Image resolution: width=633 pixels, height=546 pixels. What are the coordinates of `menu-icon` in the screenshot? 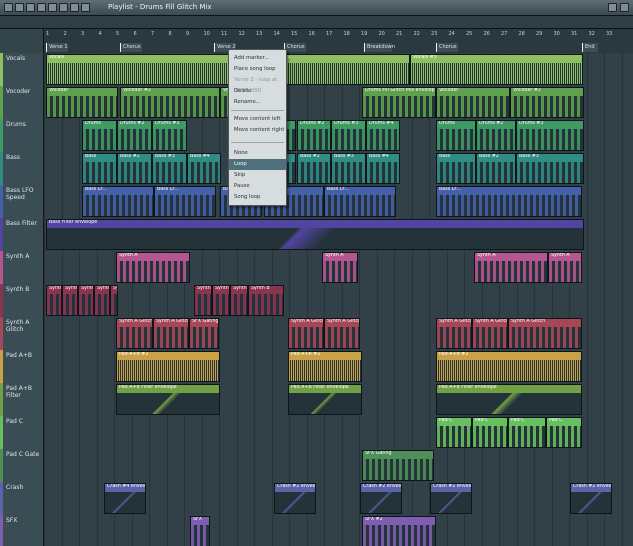 It's located at (19, 7).